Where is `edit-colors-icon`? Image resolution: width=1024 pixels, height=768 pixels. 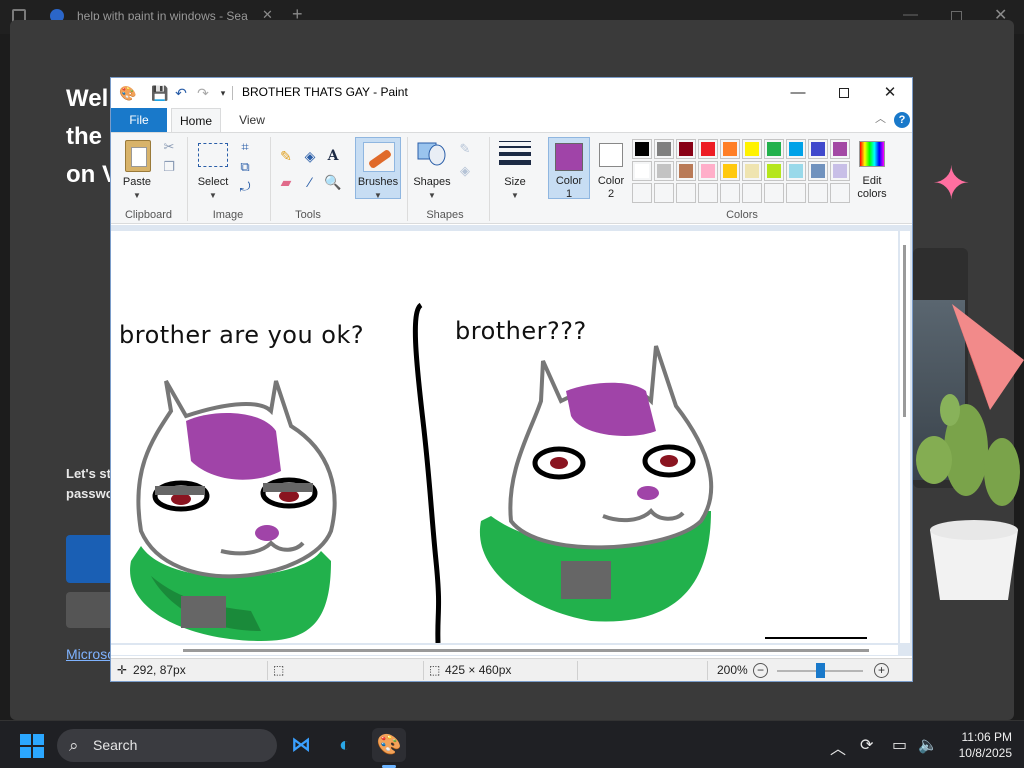 edit-colors-icon is located at coordinates (872, 154).